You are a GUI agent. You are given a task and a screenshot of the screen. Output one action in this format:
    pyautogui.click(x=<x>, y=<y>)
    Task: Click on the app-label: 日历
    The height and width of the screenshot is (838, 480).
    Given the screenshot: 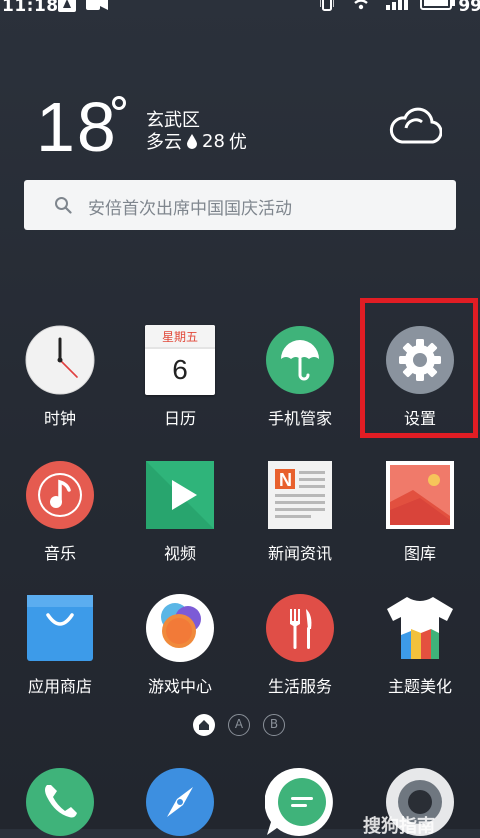 What is the action you would take?
    pyautogui.click(x=179, y=418)
    